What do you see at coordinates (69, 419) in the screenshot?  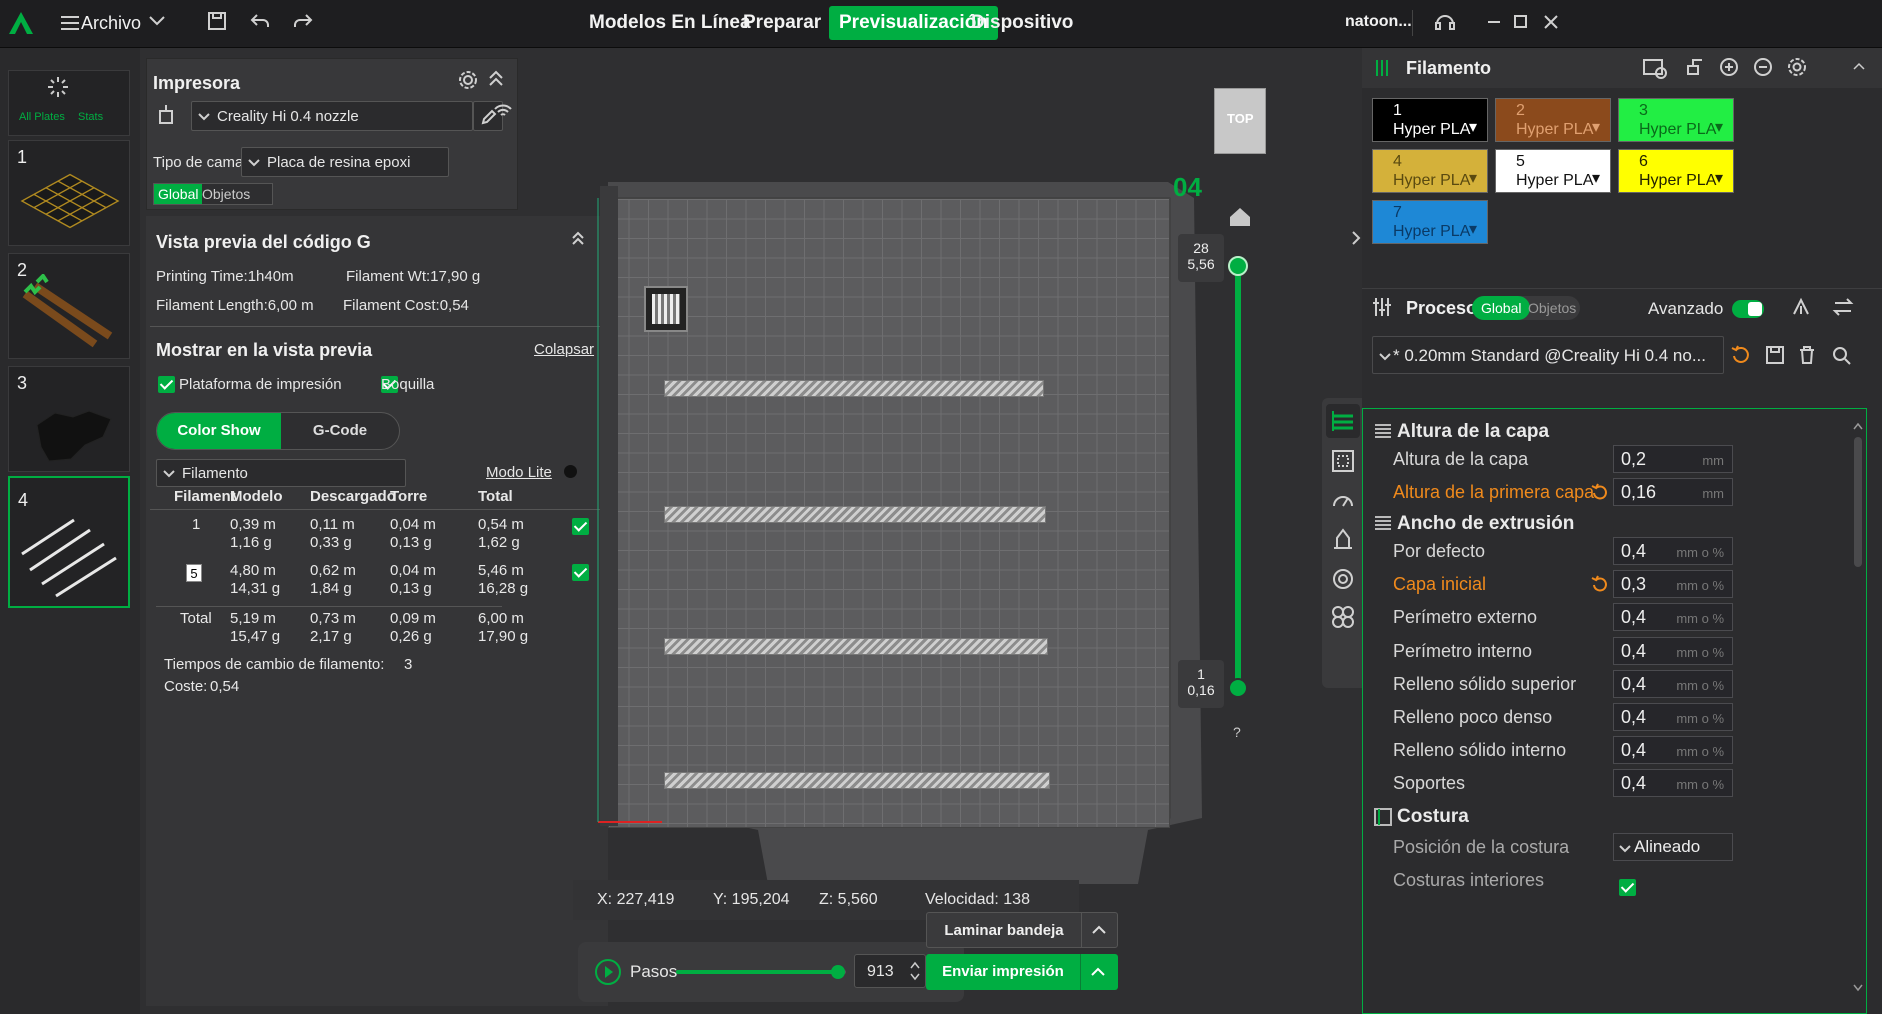 I see `plate-thumbnail-3: 3` at bounding box center [69, 419].